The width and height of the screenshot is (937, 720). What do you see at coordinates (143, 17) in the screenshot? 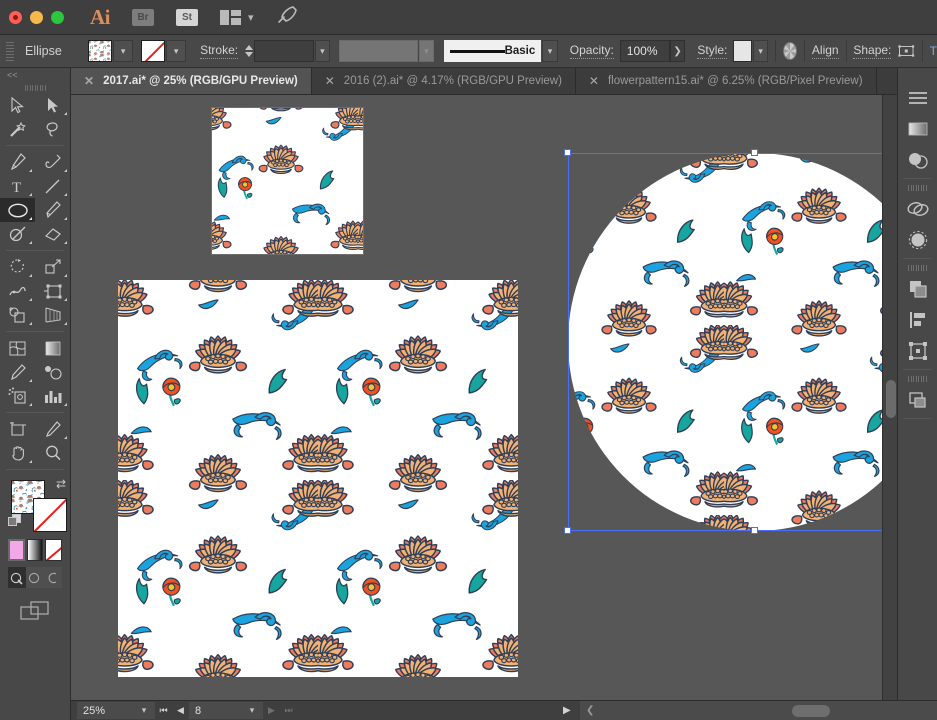
I see `bridge-button: Br` at bounding box center [143, 17].